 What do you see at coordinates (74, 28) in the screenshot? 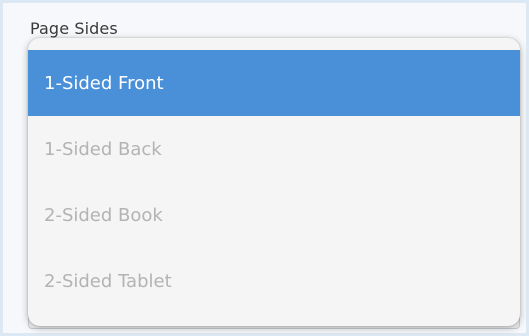
I see `page-sides-label: Page Sides` at bounding box center [74, 28].